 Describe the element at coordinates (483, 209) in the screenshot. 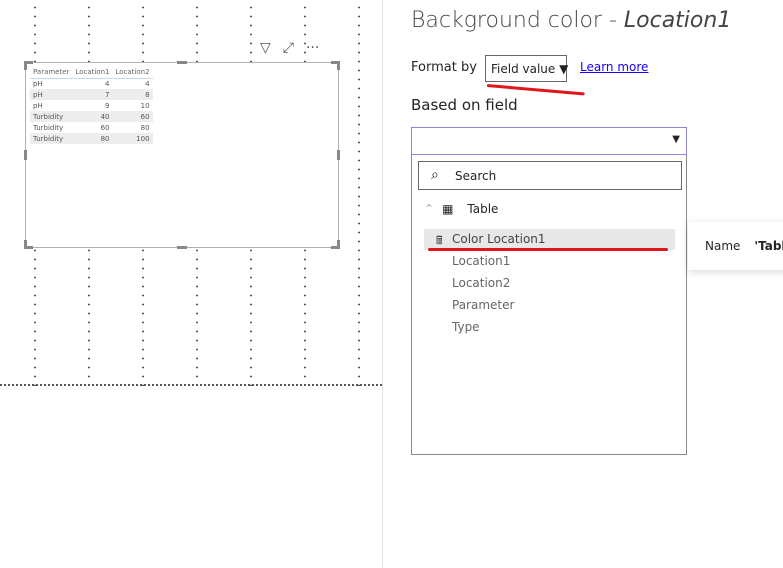

I see `table-name: Table` at that location.